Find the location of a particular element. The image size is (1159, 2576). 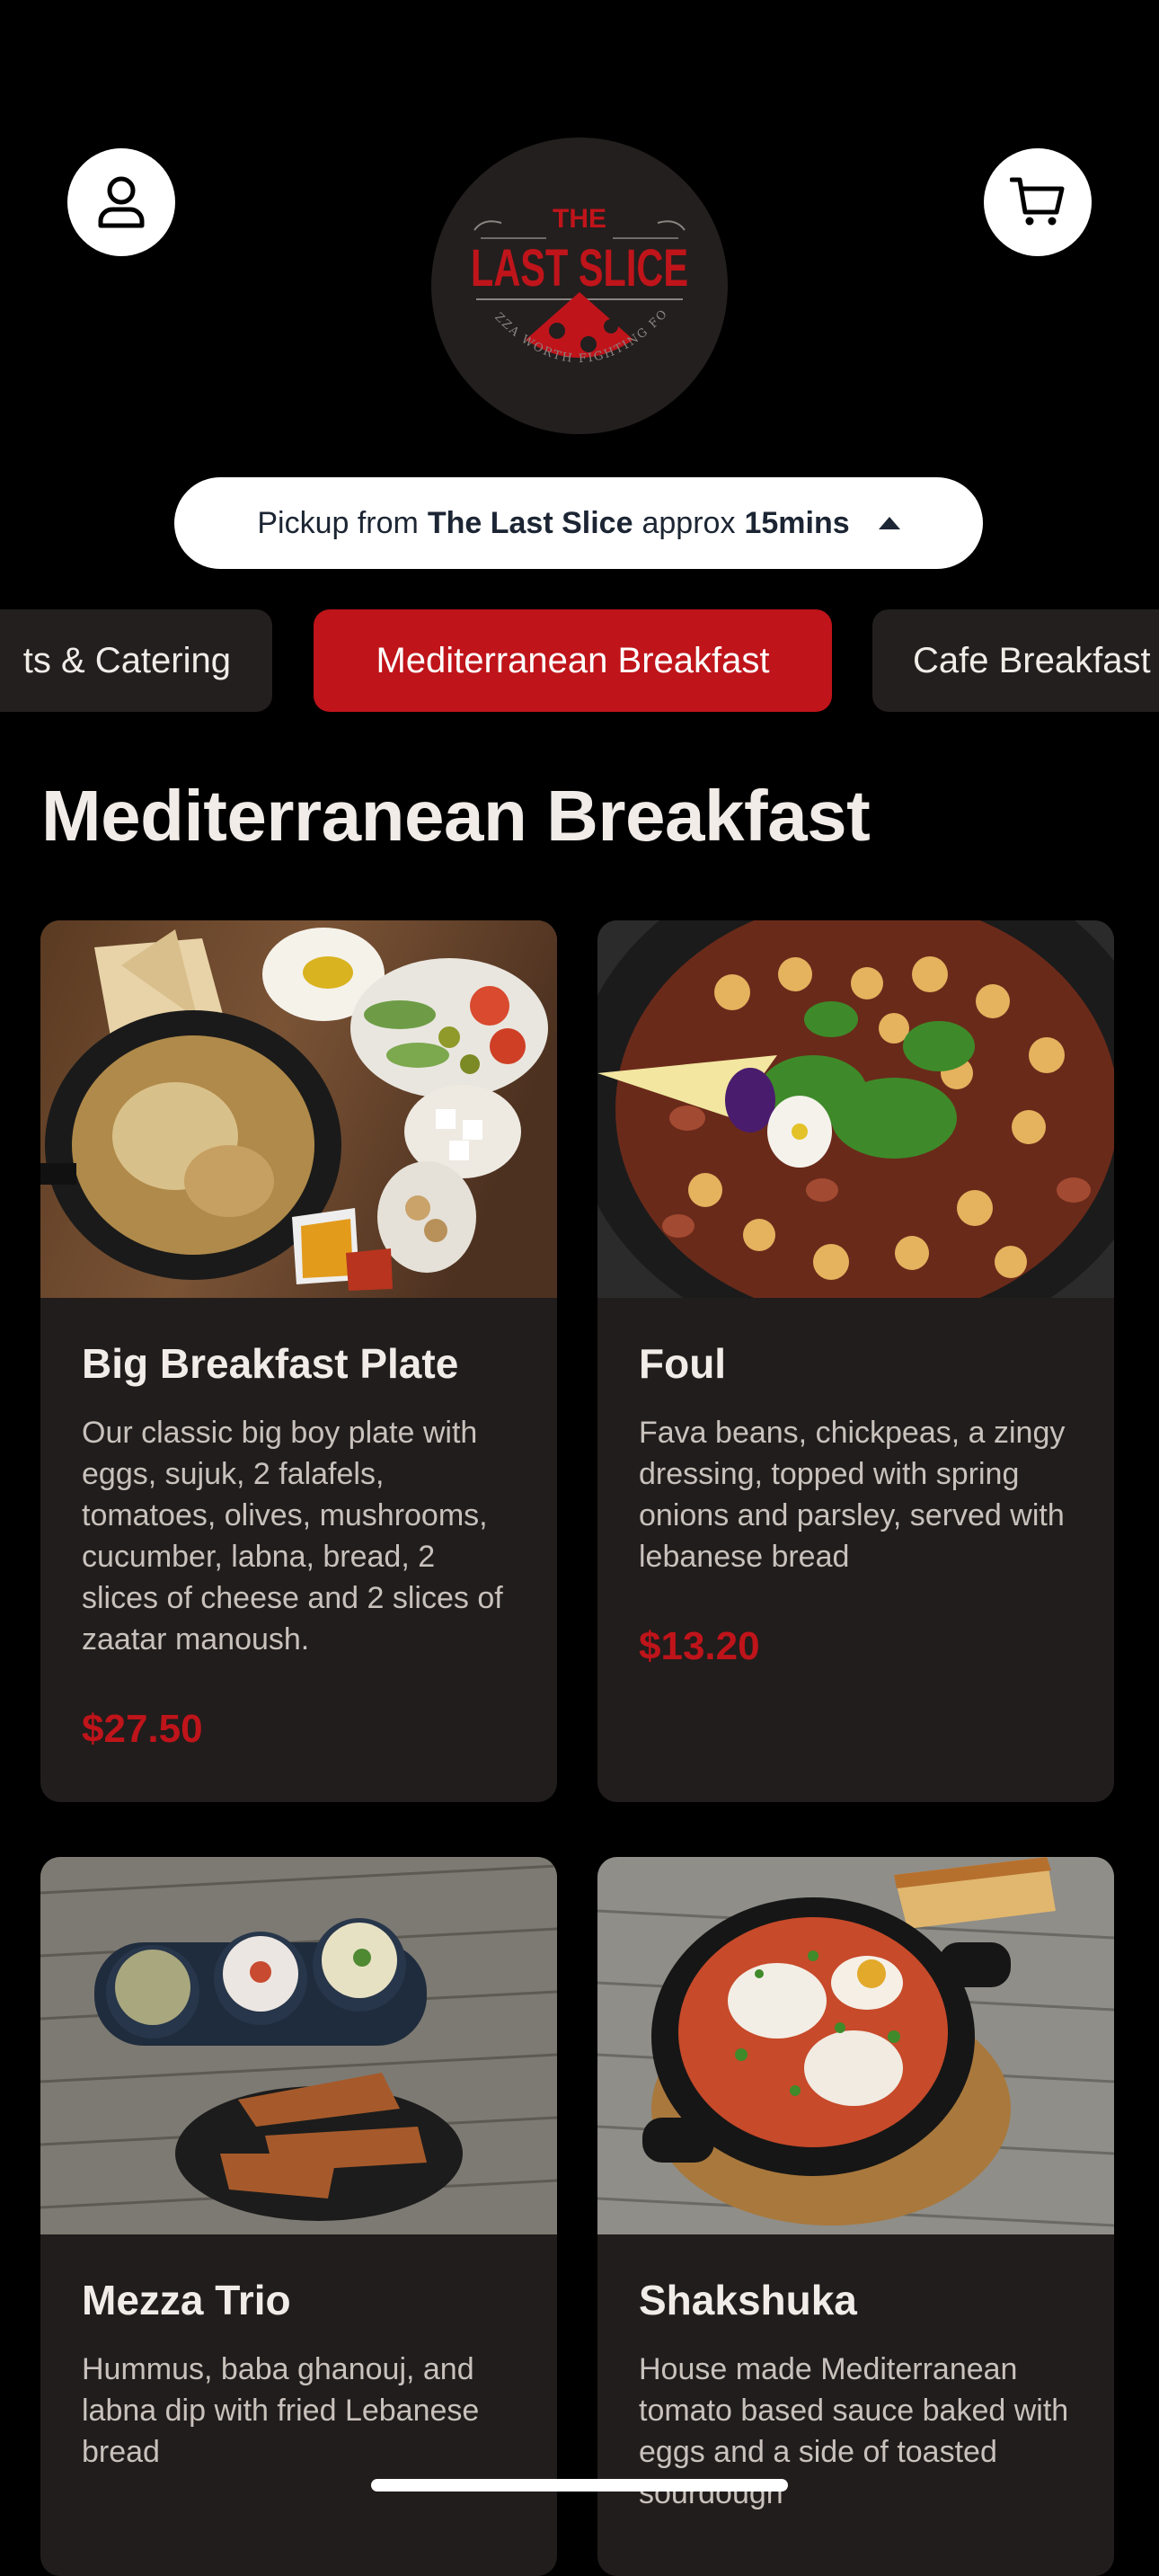

pickup-time: 15mins is located at coordinates (797, 522).